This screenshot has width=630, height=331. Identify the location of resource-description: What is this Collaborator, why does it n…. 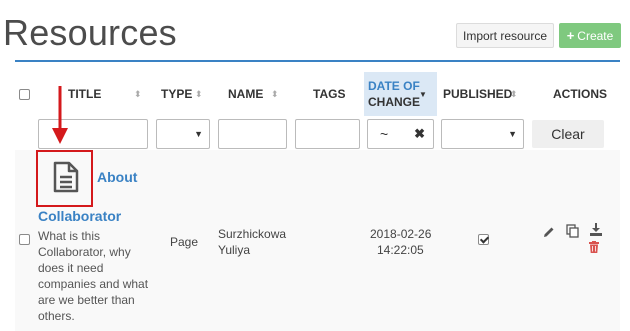
(93, 276).